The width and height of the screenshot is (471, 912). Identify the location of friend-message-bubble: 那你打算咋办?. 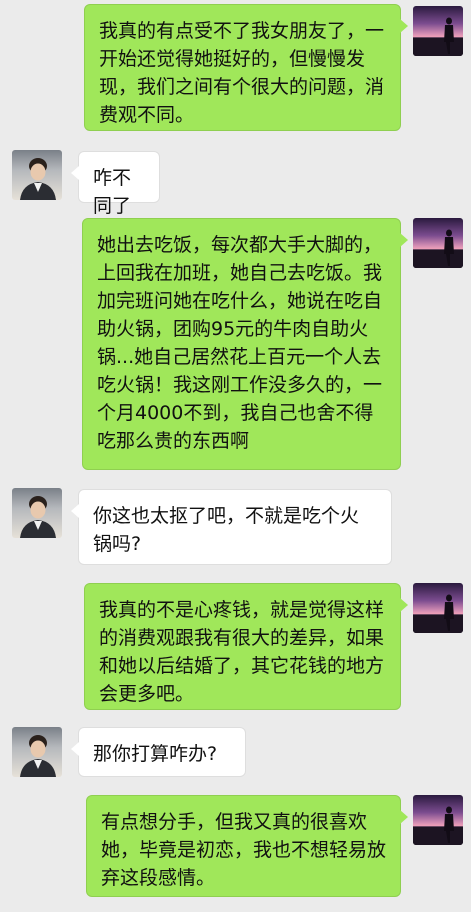
(158, 752).